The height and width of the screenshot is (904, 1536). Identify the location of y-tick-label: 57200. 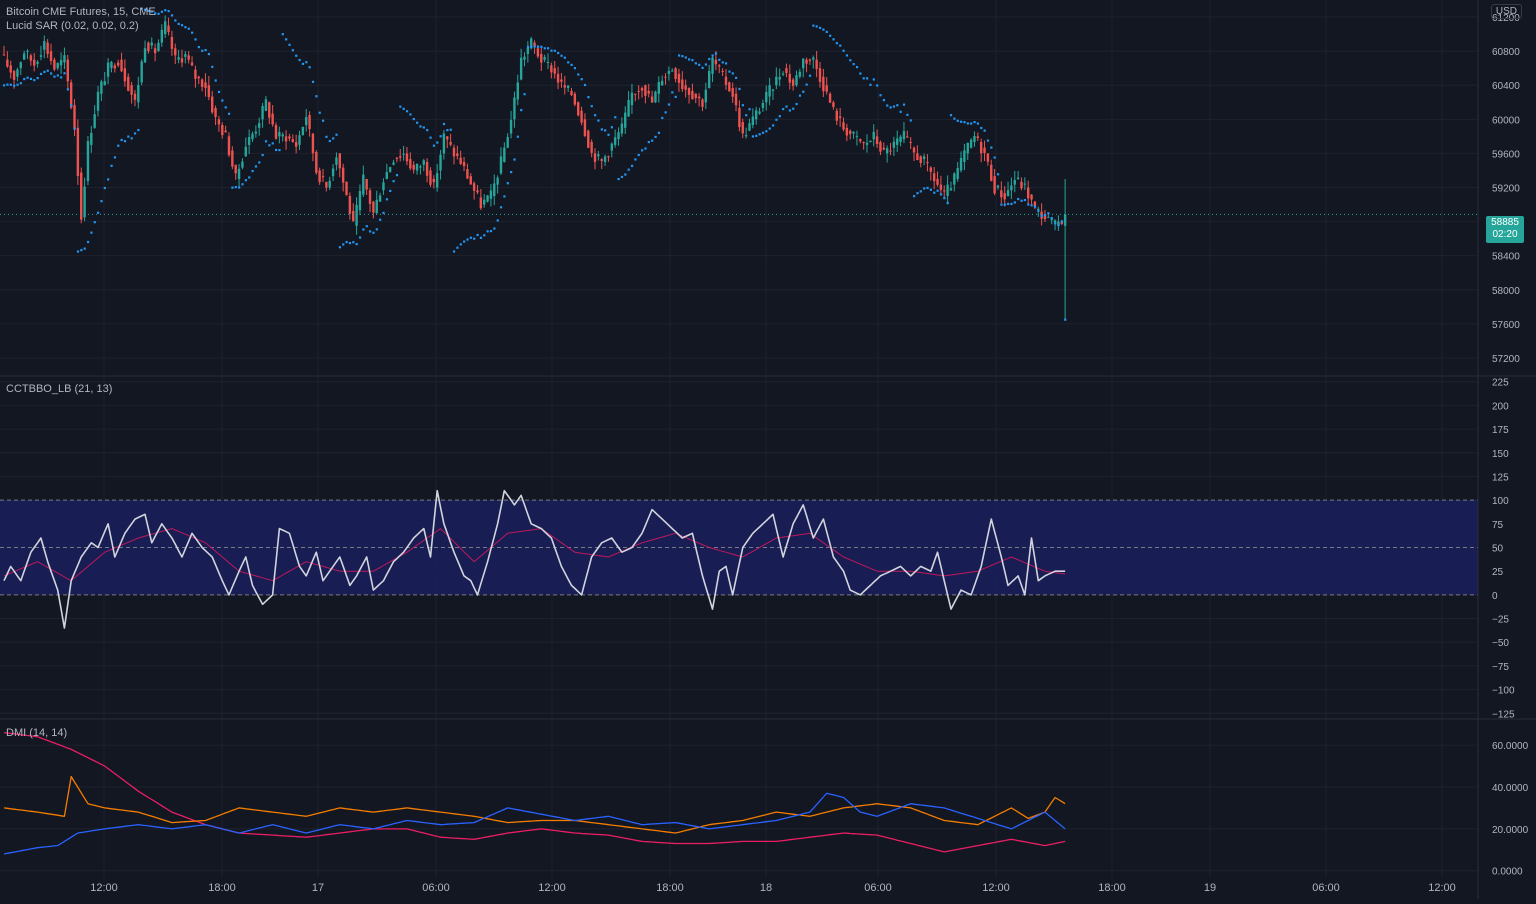
(1506, 359).